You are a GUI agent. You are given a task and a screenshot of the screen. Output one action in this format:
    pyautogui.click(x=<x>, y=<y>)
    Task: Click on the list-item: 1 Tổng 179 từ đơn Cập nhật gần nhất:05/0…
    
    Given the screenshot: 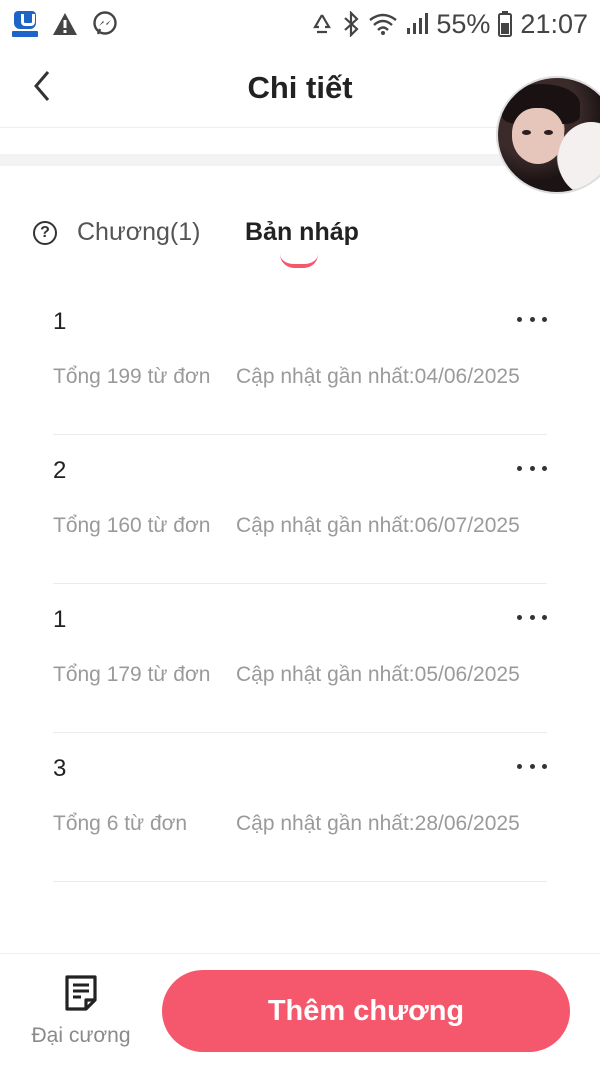 What is the action you would take?
    pyautogui.click(x=300, y=658)
    